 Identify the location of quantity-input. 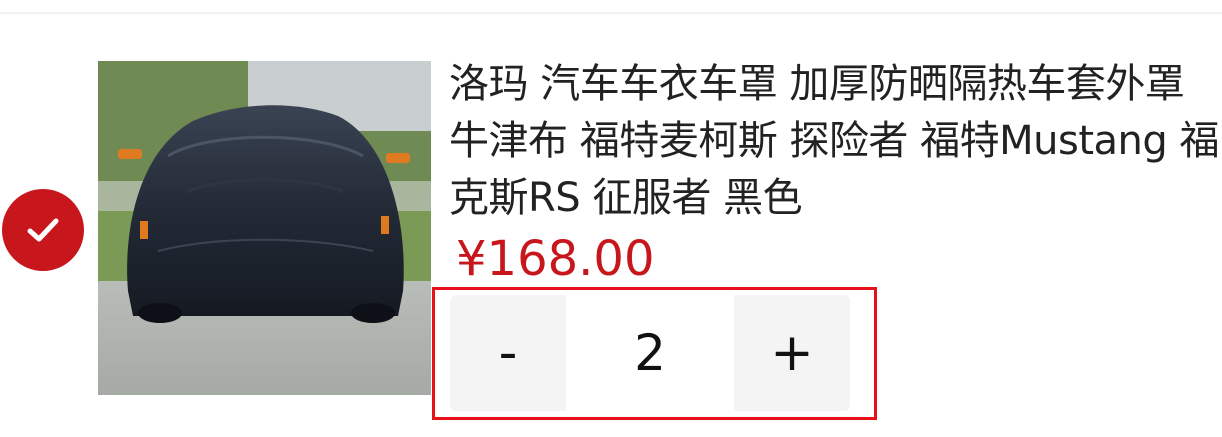
(650, 353).